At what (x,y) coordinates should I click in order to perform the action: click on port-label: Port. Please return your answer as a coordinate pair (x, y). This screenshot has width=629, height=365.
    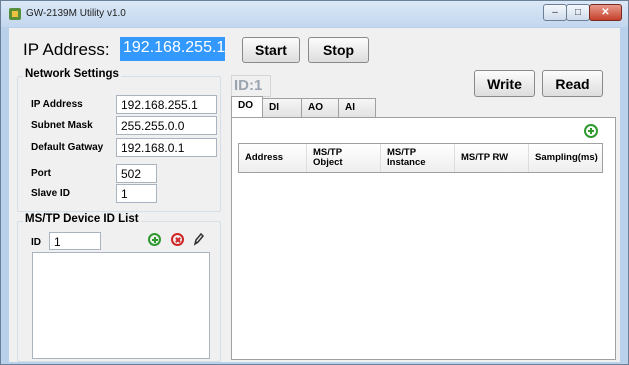
    Looking at the image, I should click on (41, 173).